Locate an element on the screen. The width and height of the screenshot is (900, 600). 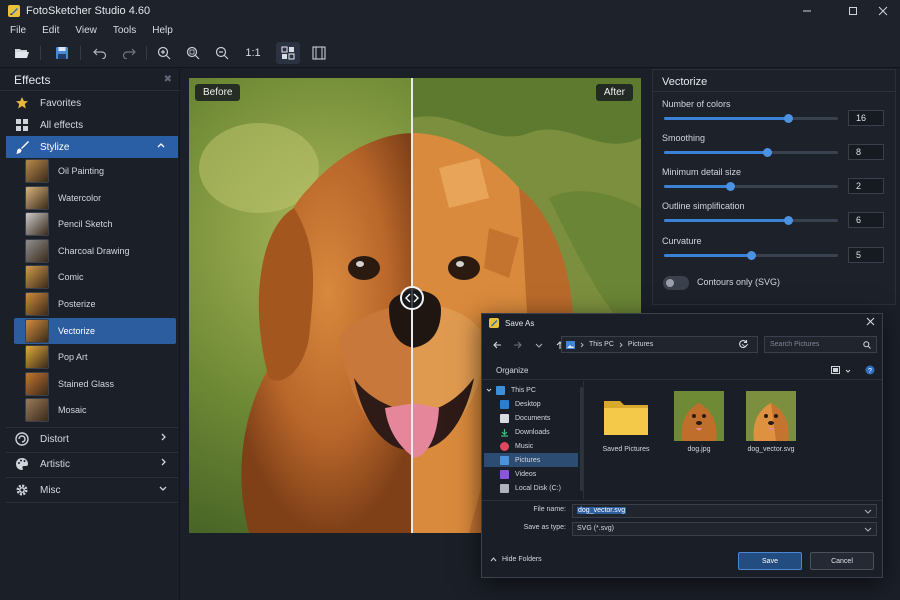
effects-panel-title: Effects is located at coordinates (32, 79).